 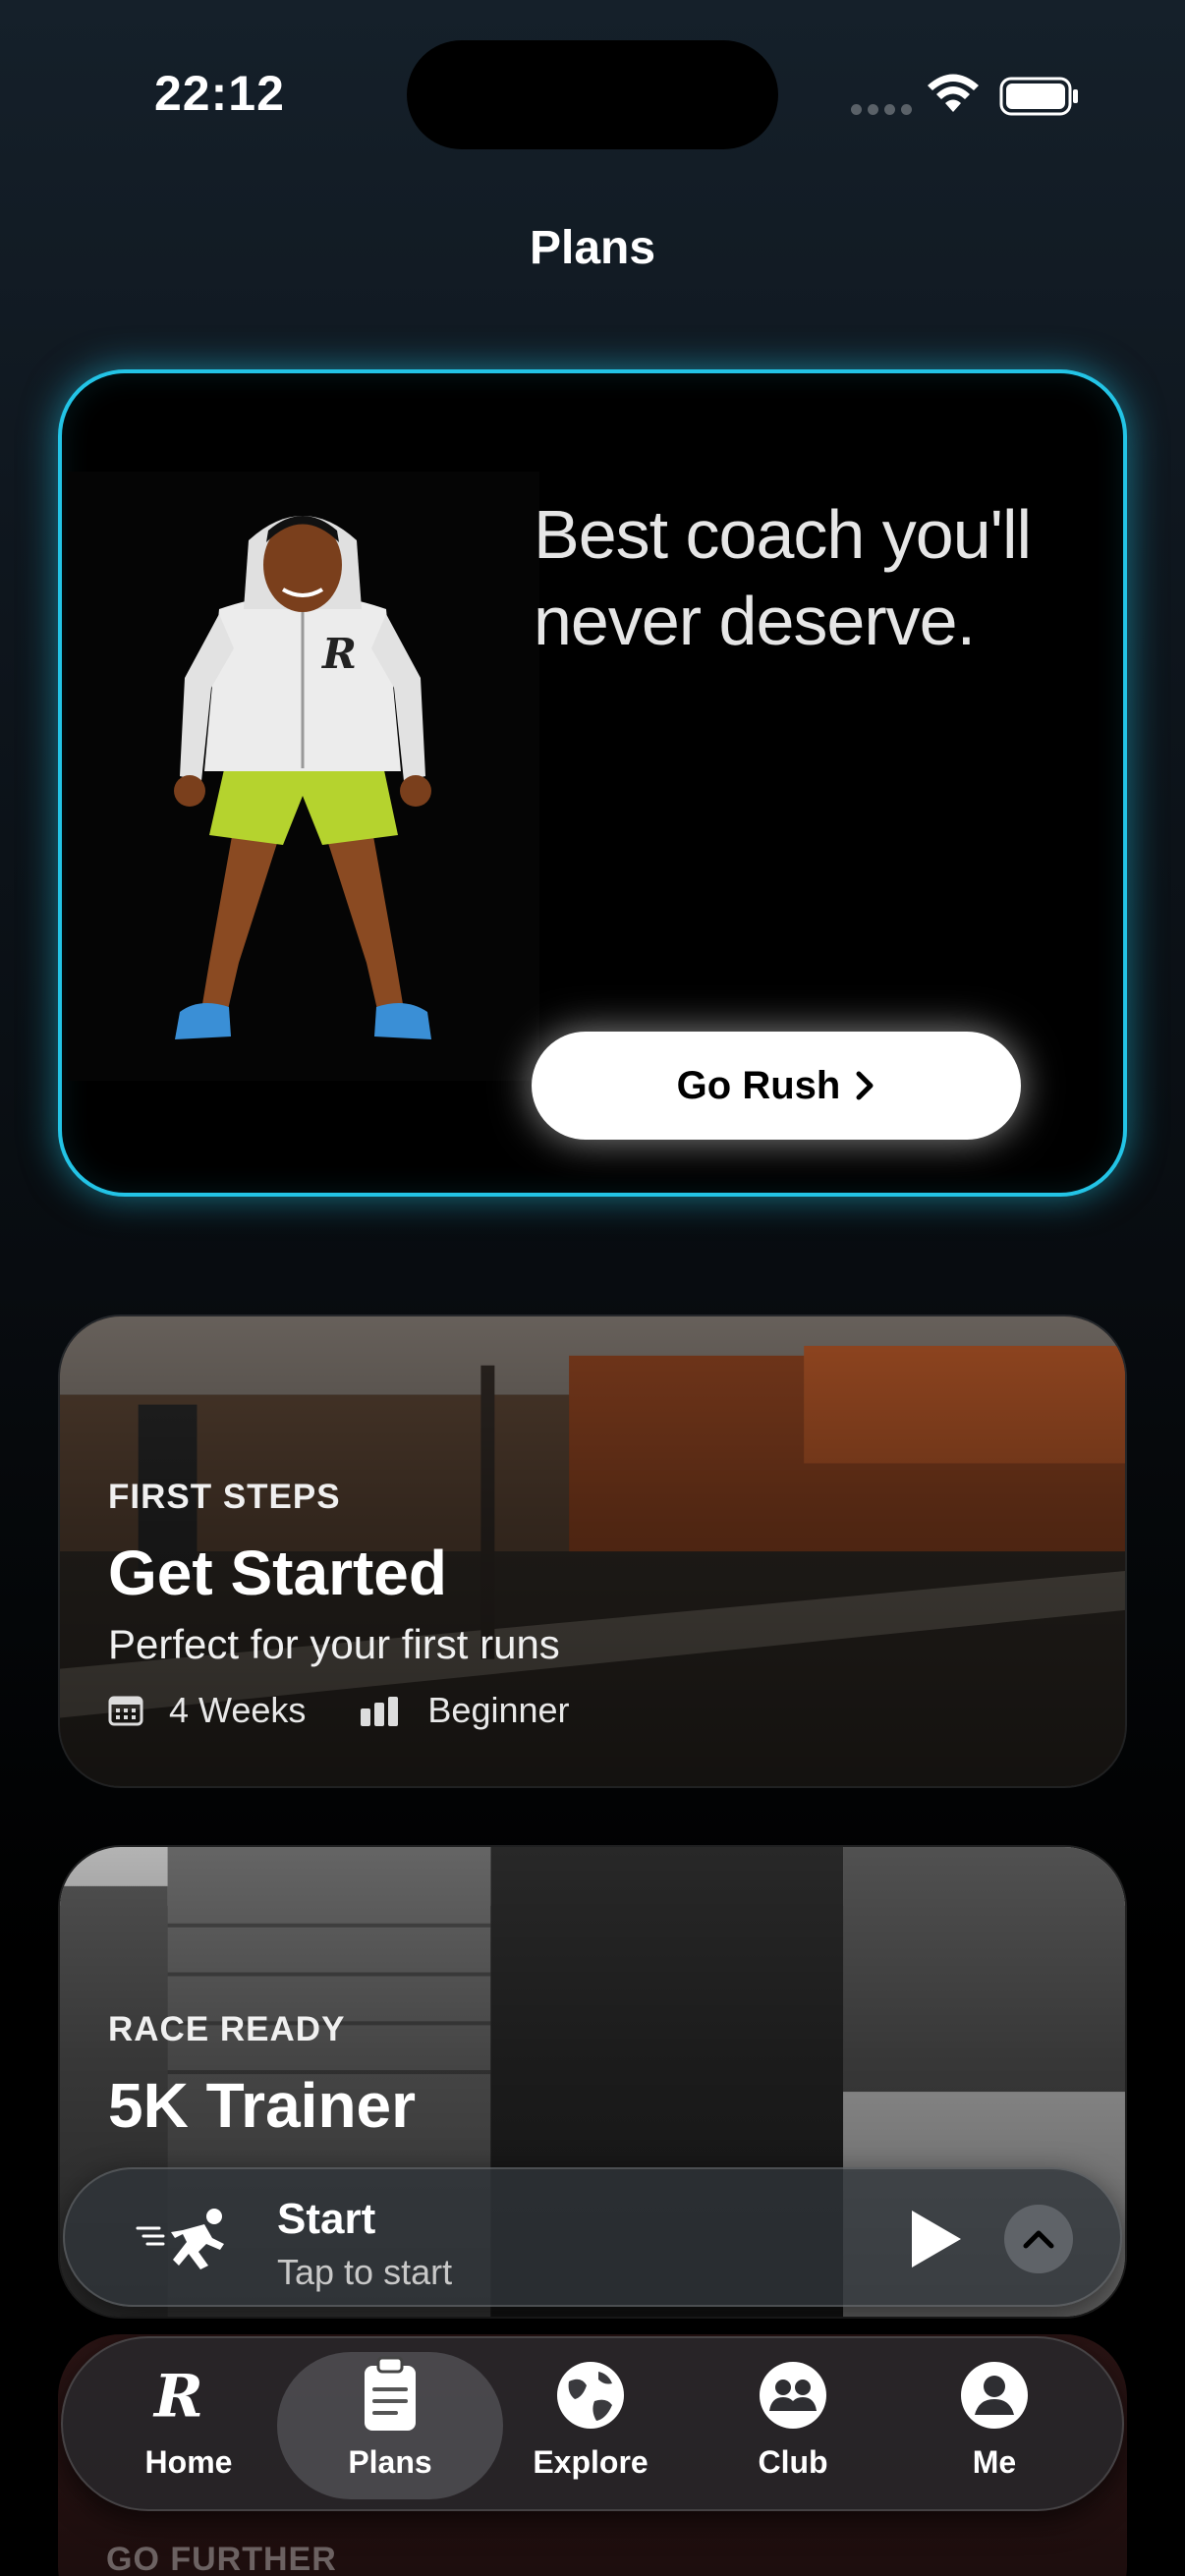 I want to click on tab-explore: Explore, so click(x=591, y=2427).